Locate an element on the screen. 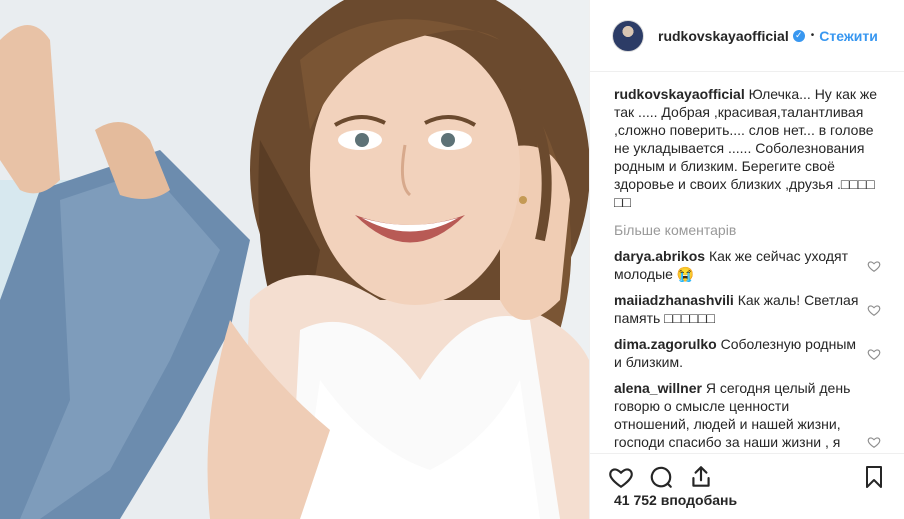  share-button is located at coordinates (701, 477).